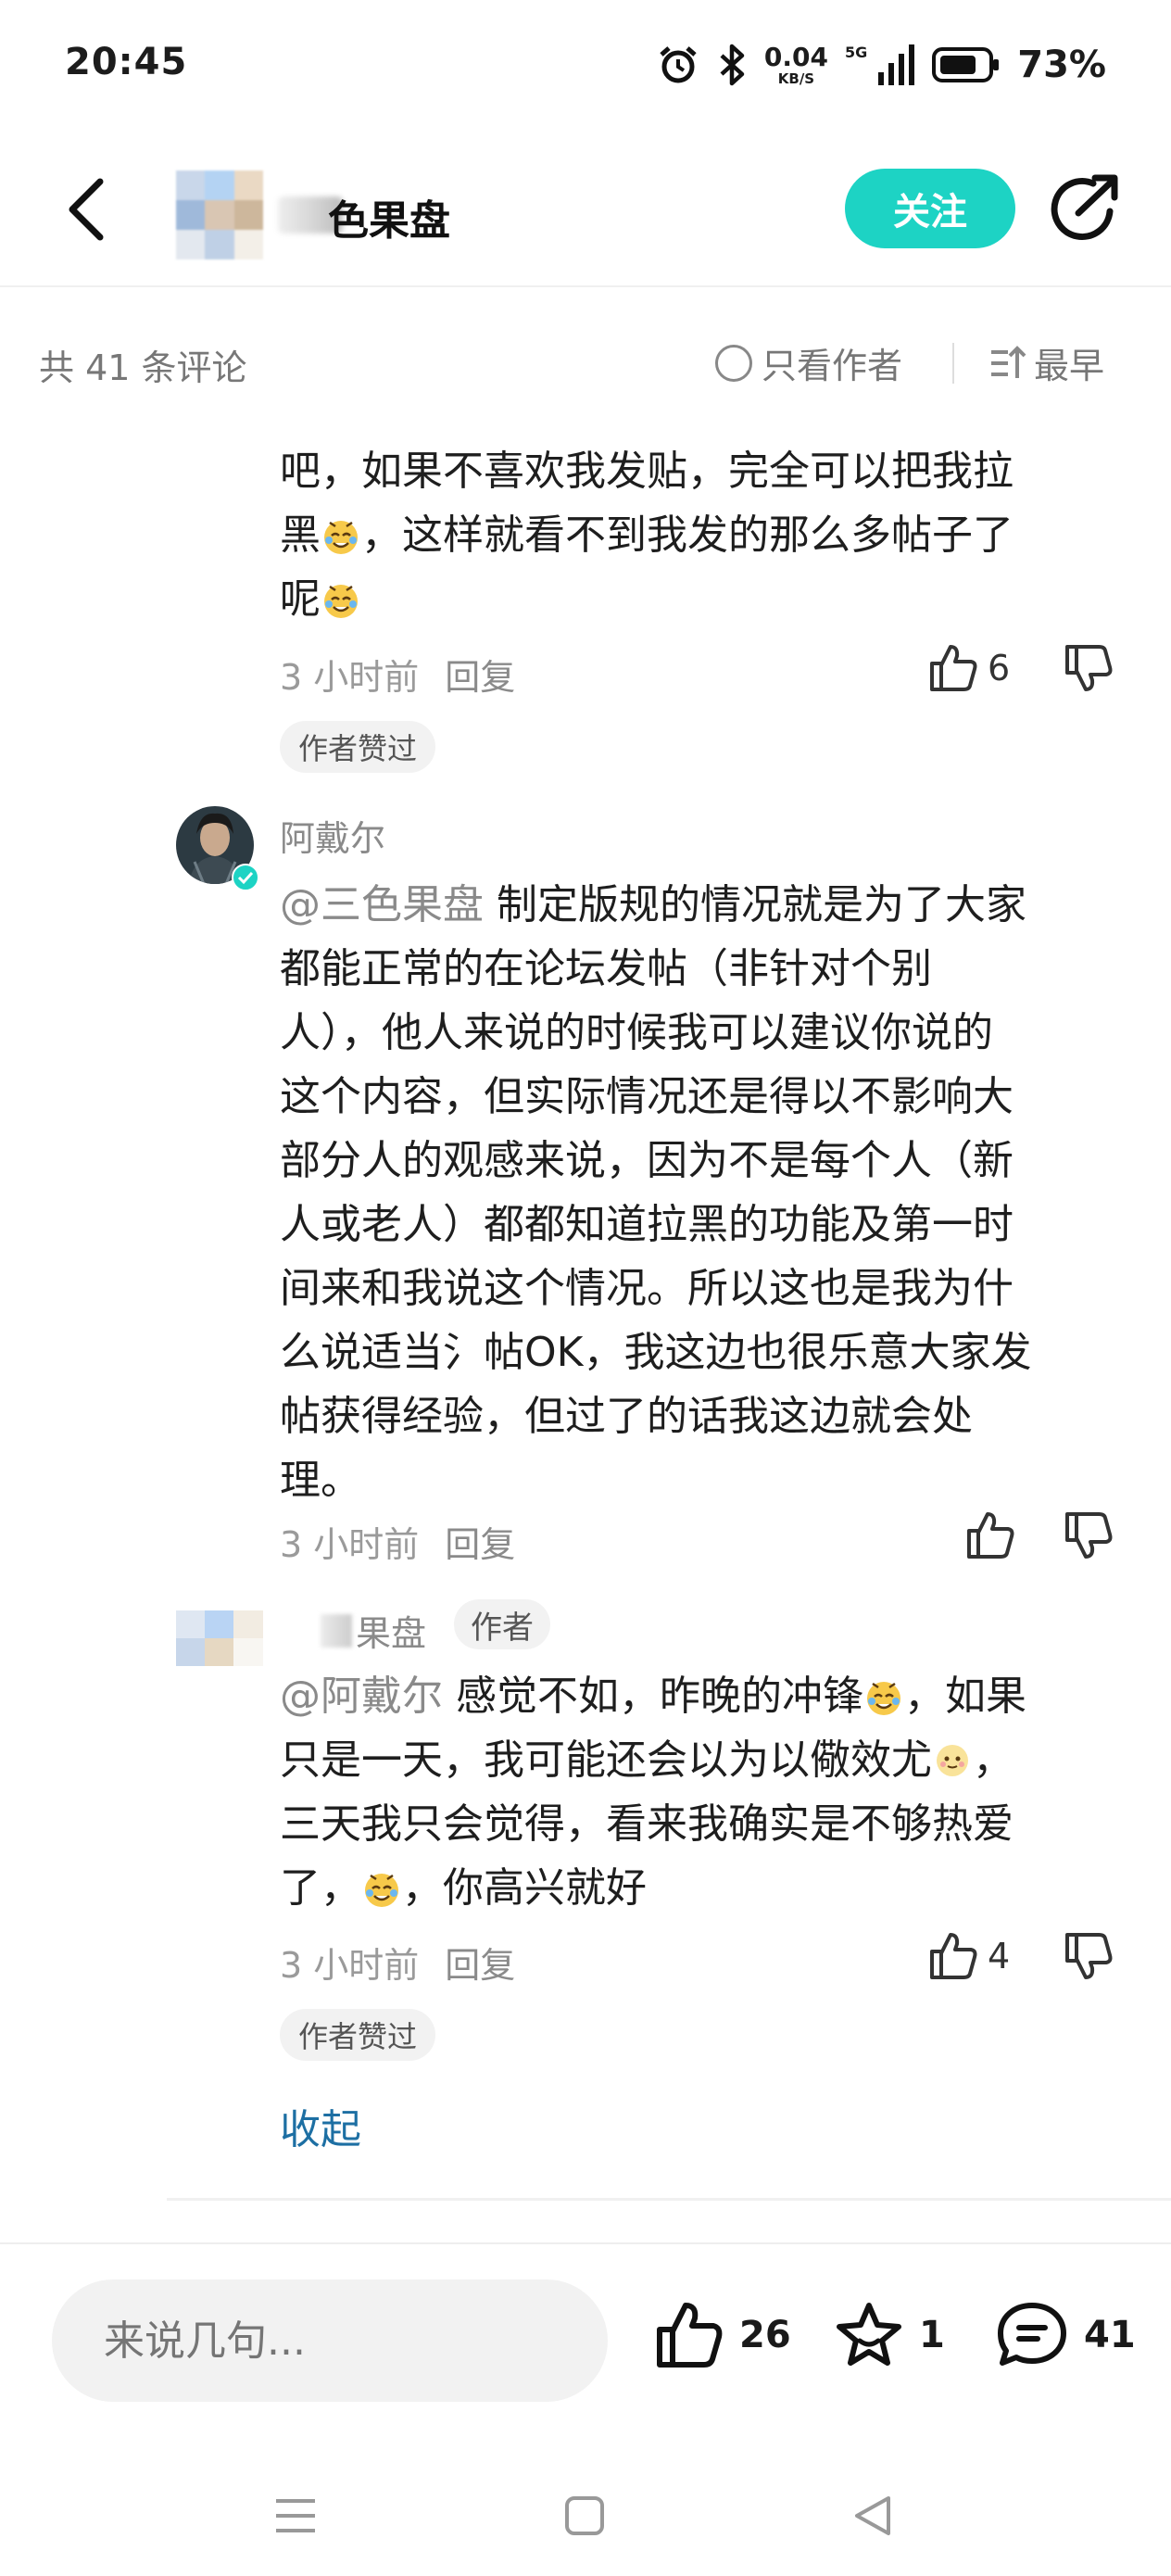 This screenshot has width=1171, height=2576. What do you see at coordinates (897, 64) in the screenshot?
I see `signal-icon` at bounding box center [897, 64].